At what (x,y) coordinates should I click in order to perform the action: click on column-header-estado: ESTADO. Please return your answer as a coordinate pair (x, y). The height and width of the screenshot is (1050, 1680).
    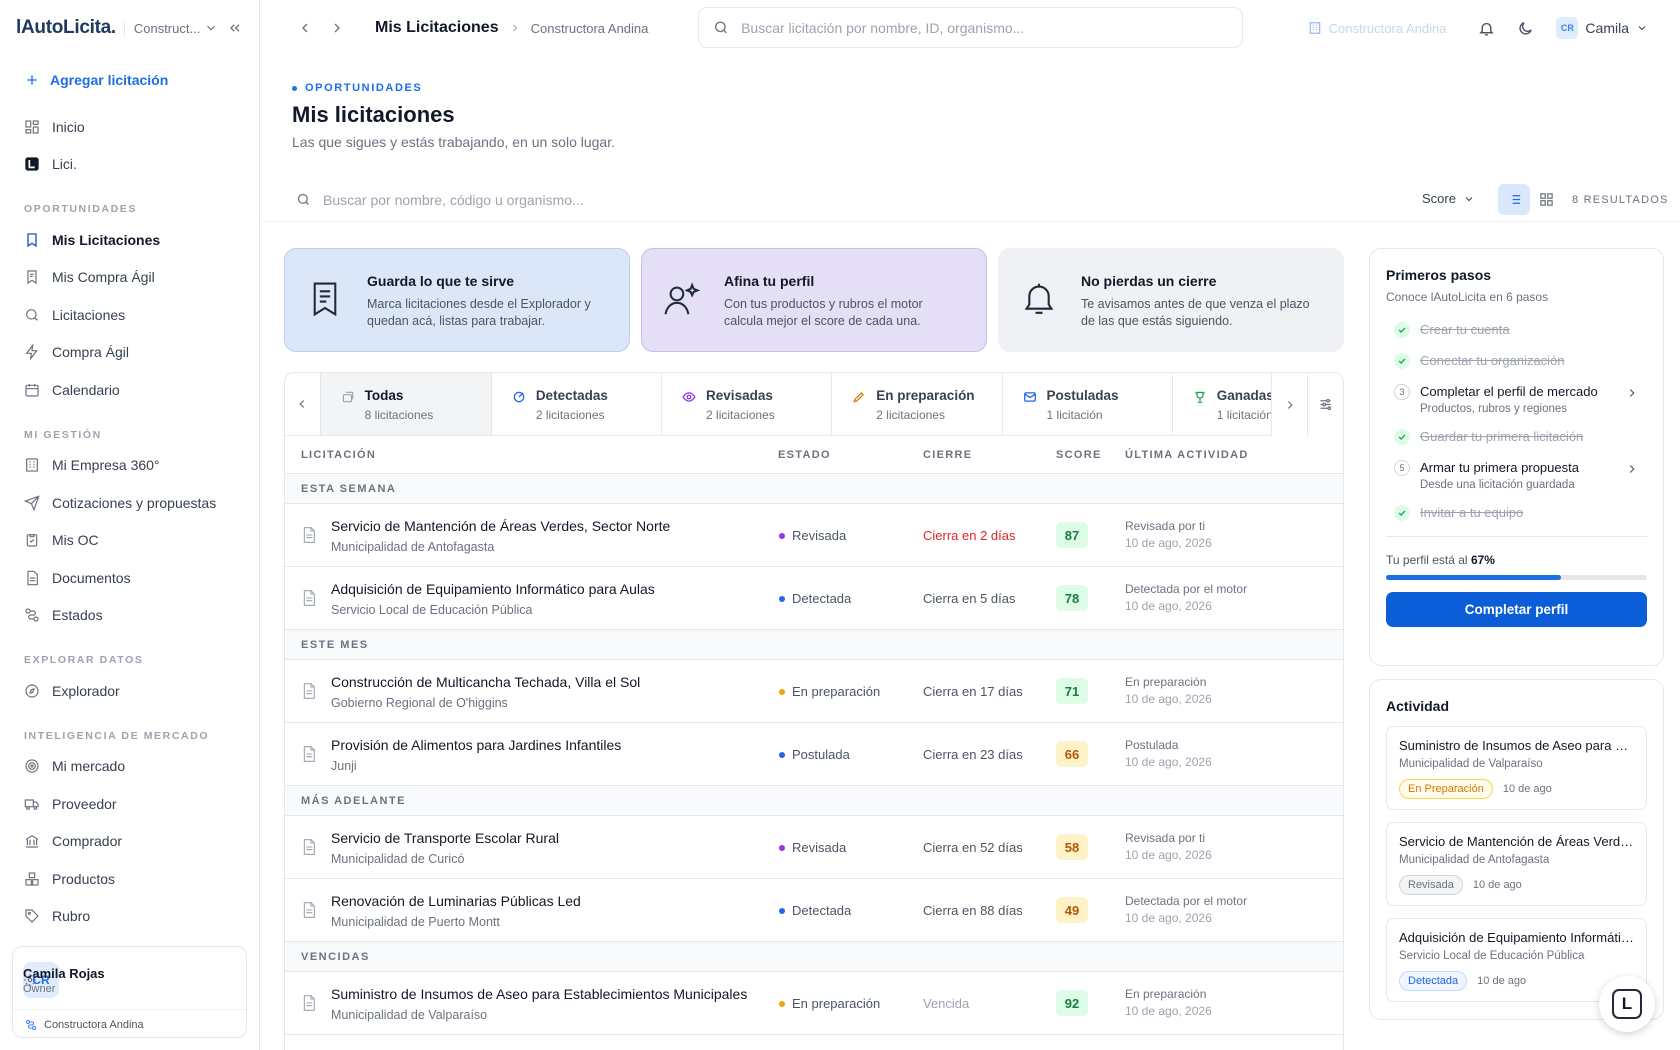
    Looking at the image, I should click on (804, 455).